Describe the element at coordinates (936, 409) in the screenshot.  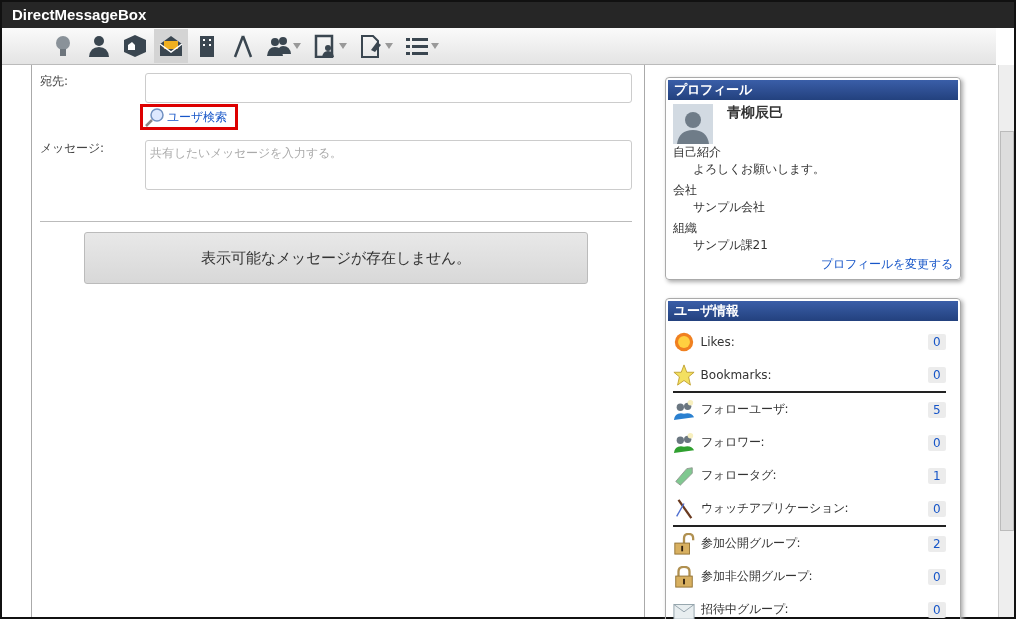
I see `stat-count: 5` at that location.